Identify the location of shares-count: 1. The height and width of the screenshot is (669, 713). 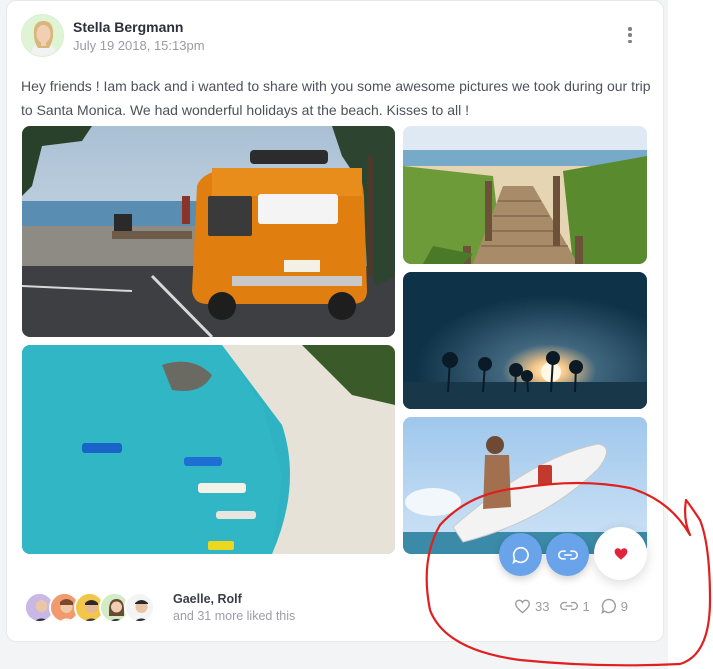
(575, 606).